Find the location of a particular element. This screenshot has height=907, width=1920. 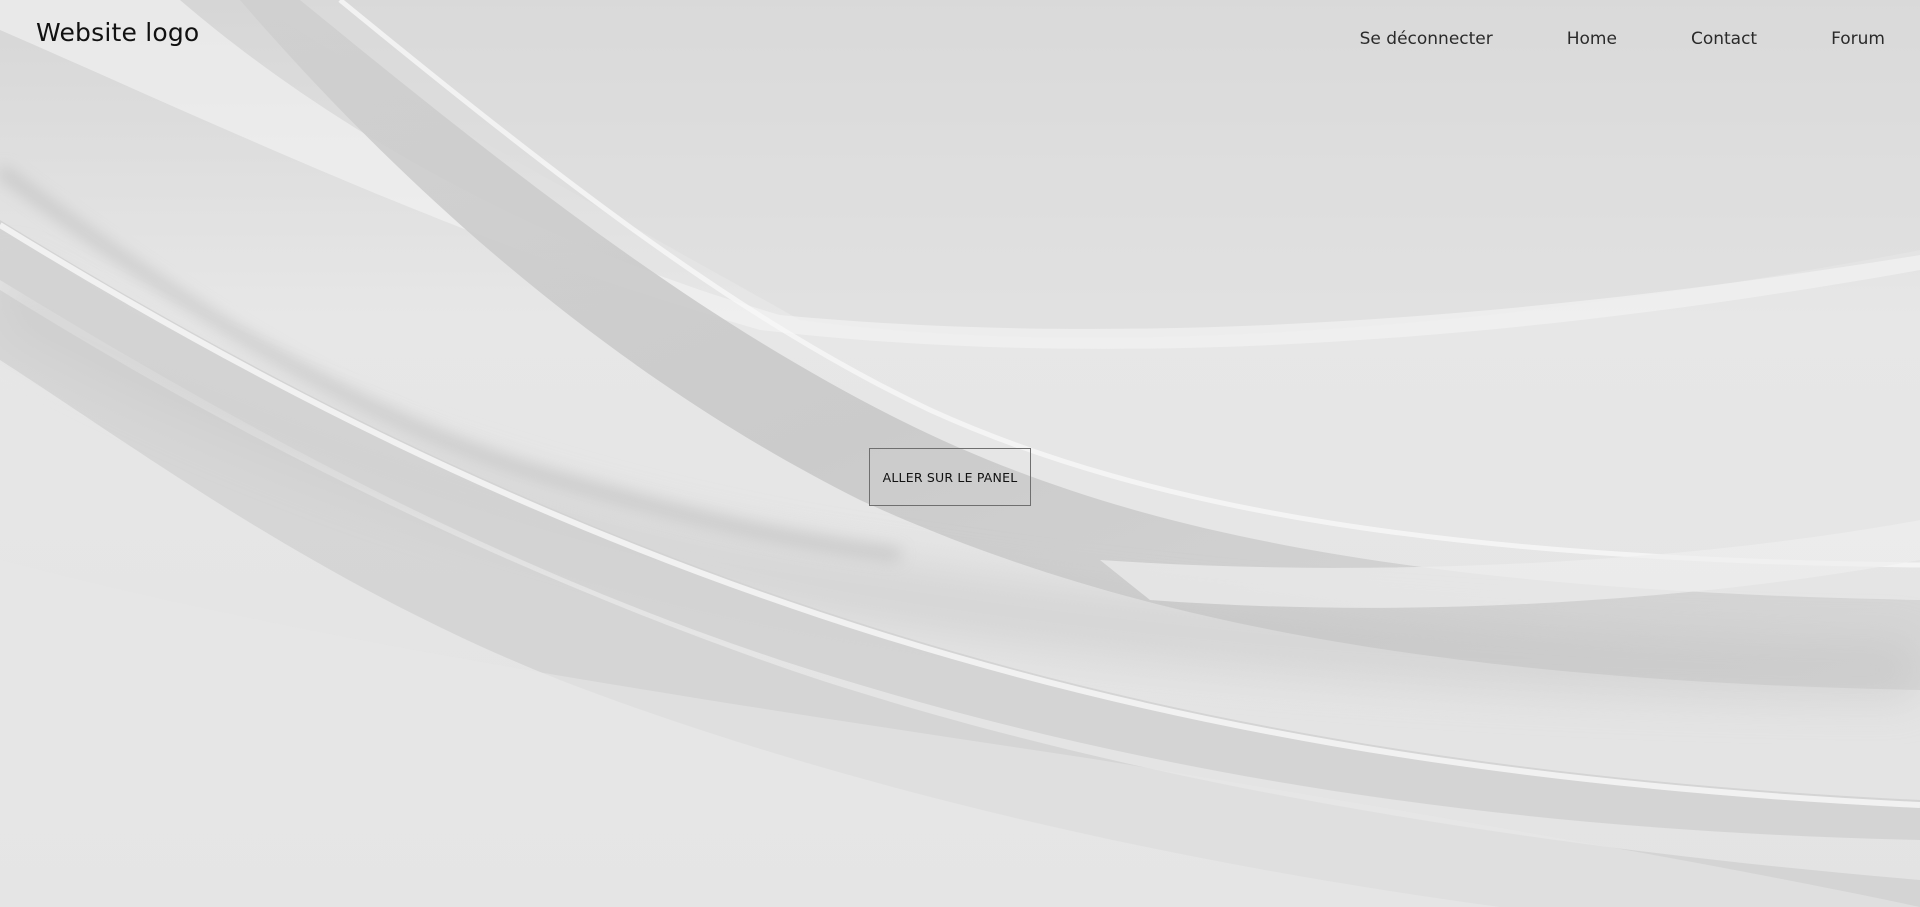

main-navigation: Se déconnecter Home Contact Forum is located at coordinates (1622, 39).